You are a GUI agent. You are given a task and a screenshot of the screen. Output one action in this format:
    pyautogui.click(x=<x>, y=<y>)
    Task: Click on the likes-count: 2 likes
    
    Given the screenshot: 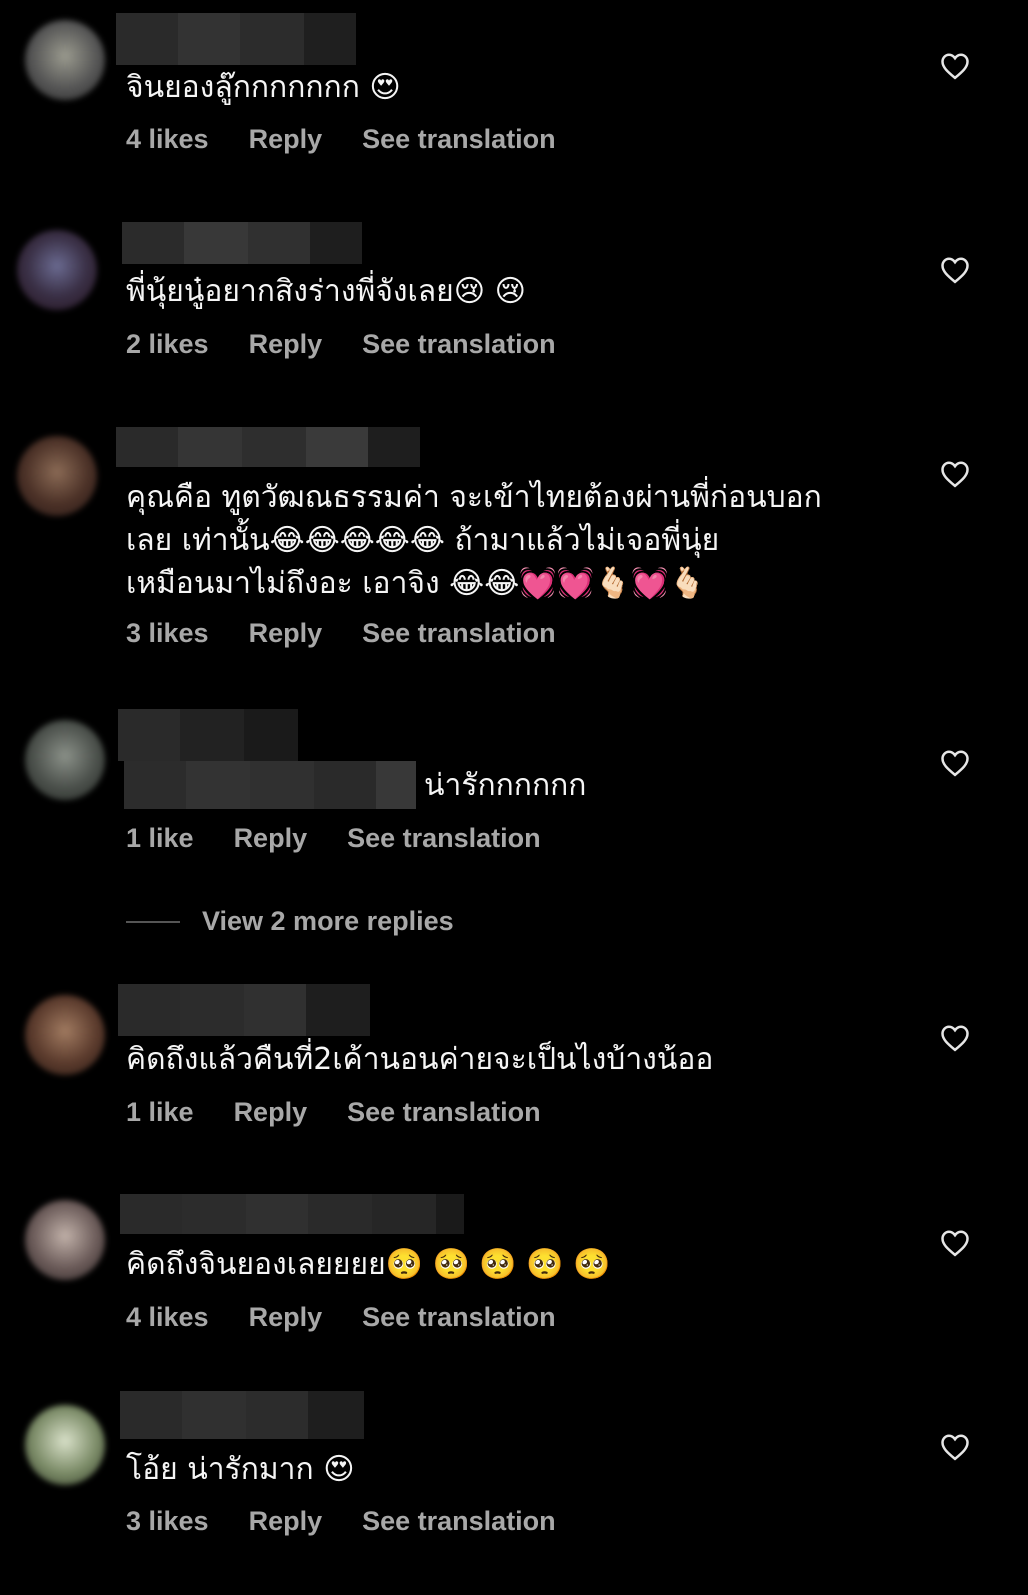 What is the action you would take?
    pyautogui.click(x=167, y=344)
    